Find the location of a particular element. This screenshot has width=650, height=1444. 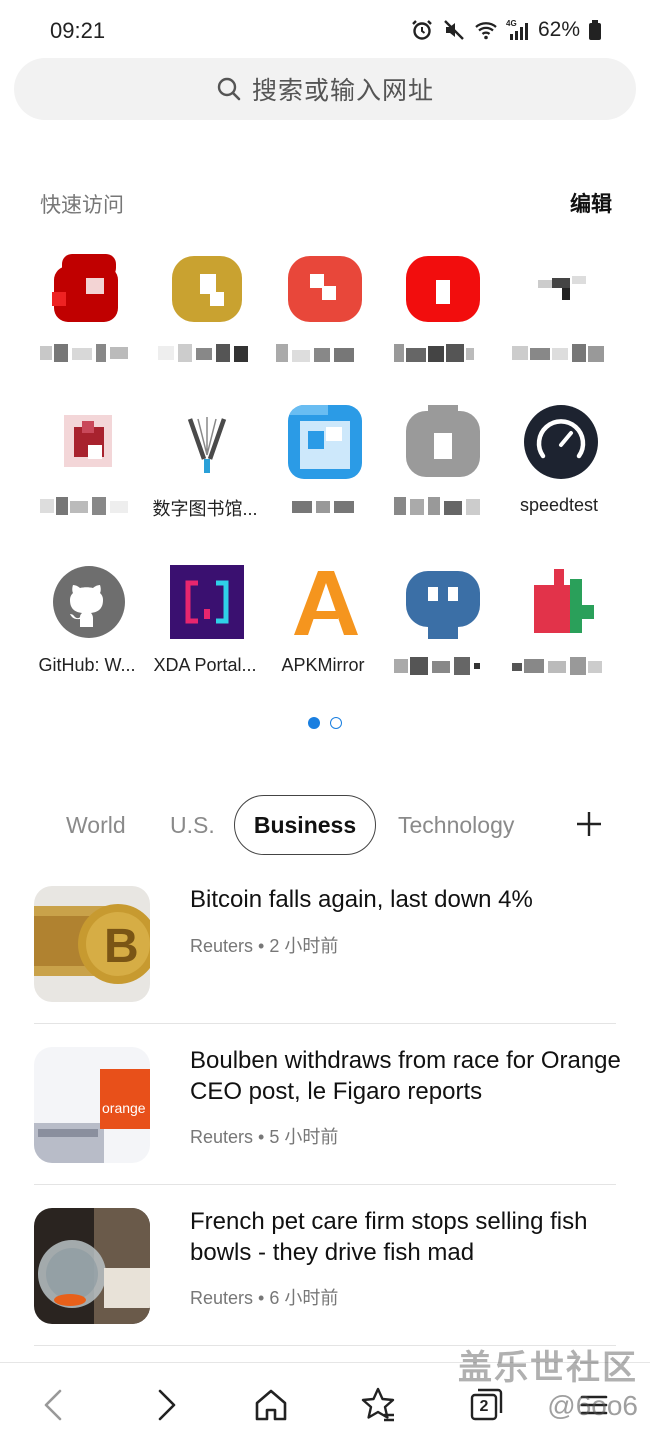

news-thumbnail: B is located at coordinates (92, 944).